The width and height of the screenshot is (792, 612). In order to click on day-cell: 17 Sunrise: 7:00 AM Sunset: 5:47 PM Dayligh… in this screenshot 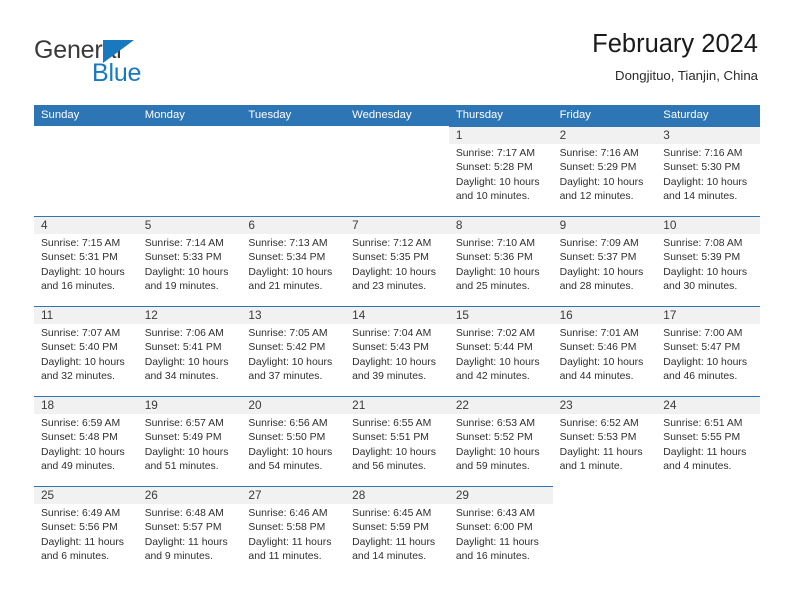, I will do `click(708, 351)`.